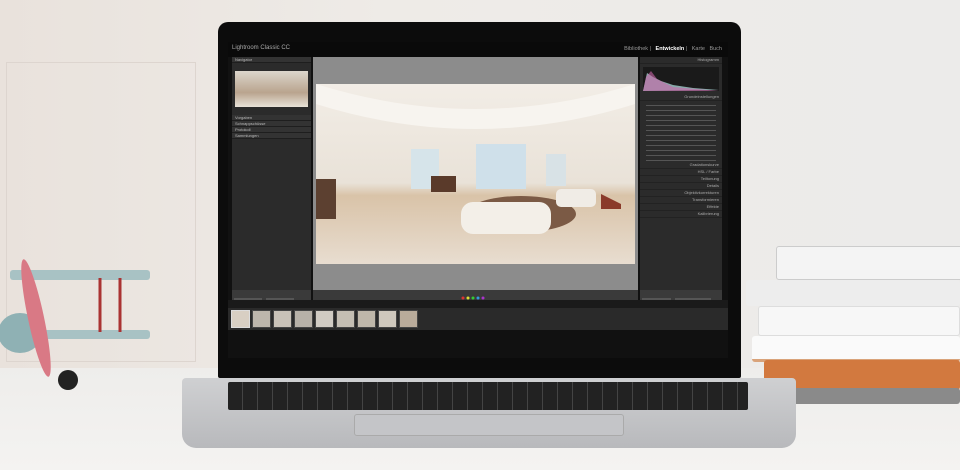 This screenshot has width=960, height=470. I want to click on navigator-preview, so click(271, 89).